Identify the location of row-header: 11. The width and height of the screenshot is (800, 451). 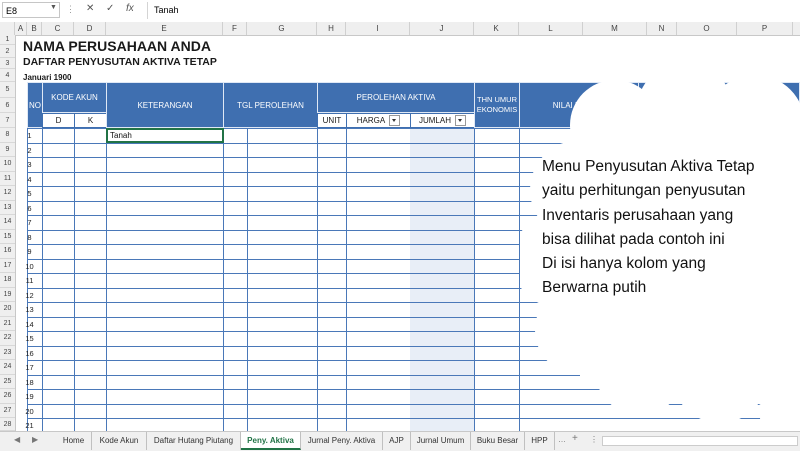
(7, 179).